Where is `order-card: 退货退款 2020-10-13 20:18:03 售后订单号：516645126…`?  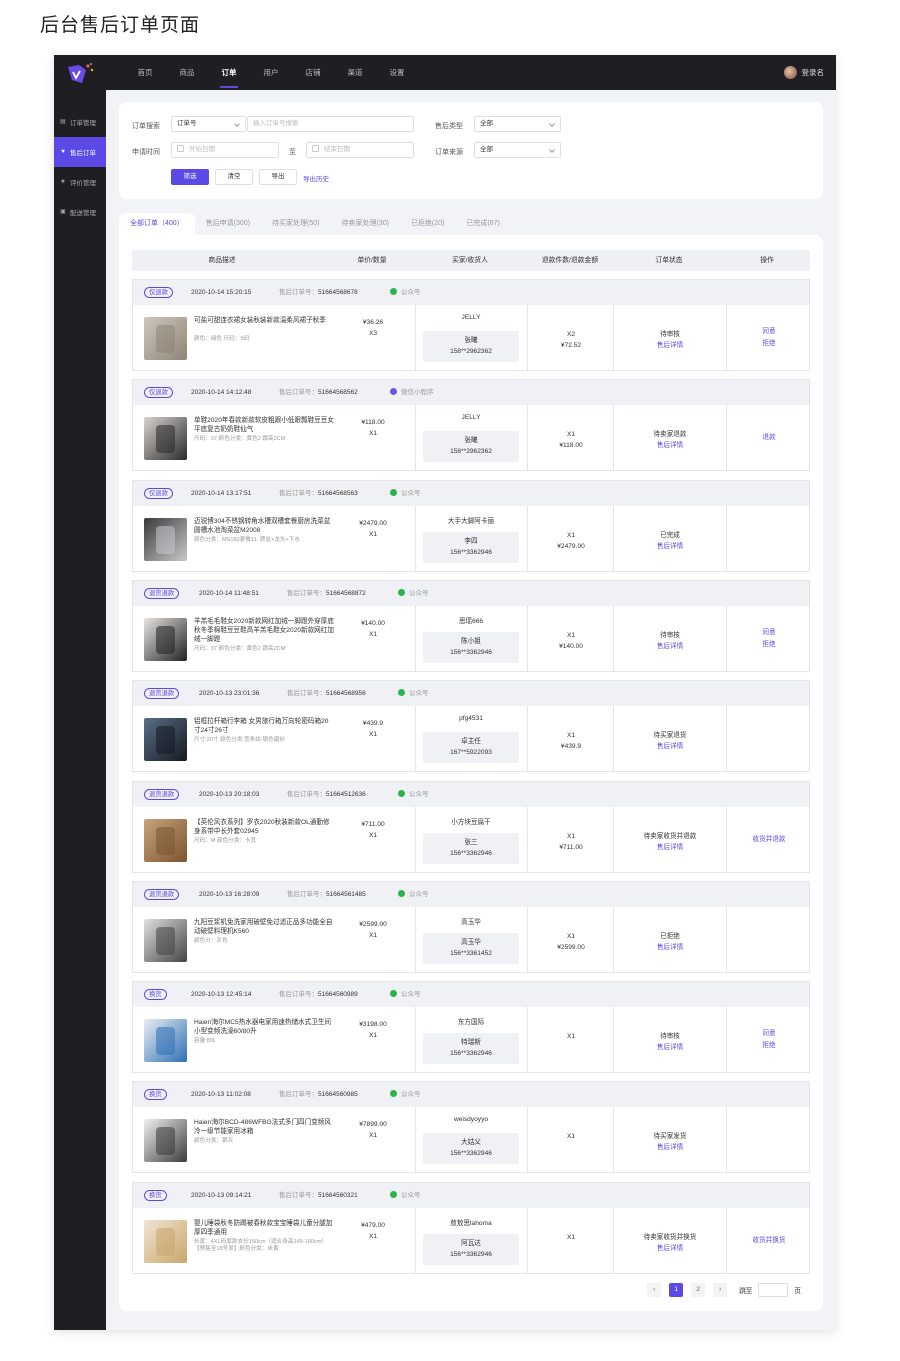
order-card: 退货退款 2020-10-13 20:18:03 售后订单号：516645126… is located at coordinates (471, 826).